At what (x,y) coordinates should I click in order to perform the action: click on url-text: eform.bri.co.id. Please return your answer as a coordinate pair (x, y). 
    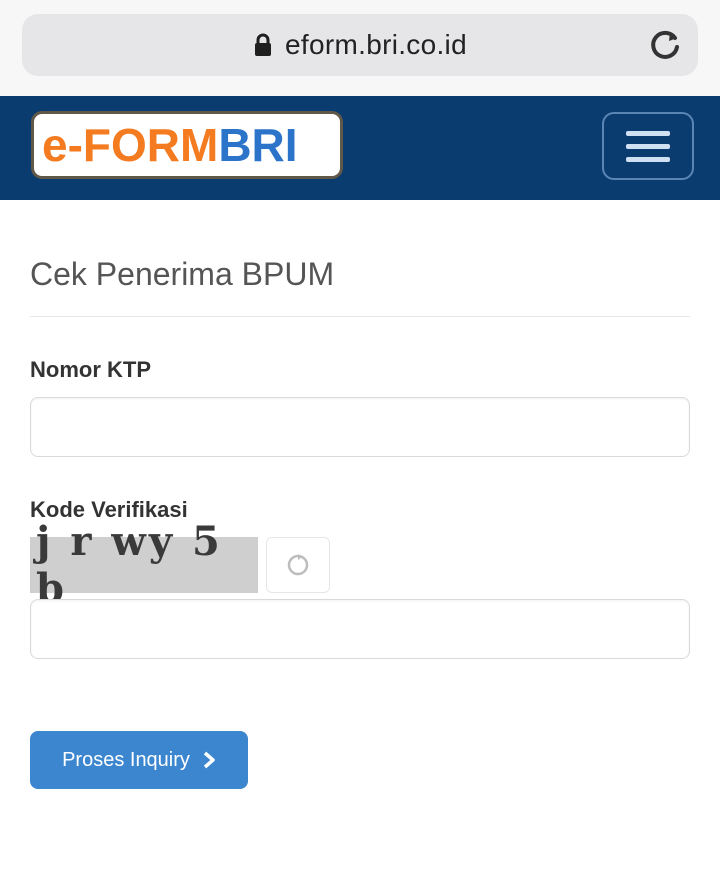
    Looking at the image, I should click on (376, 44).